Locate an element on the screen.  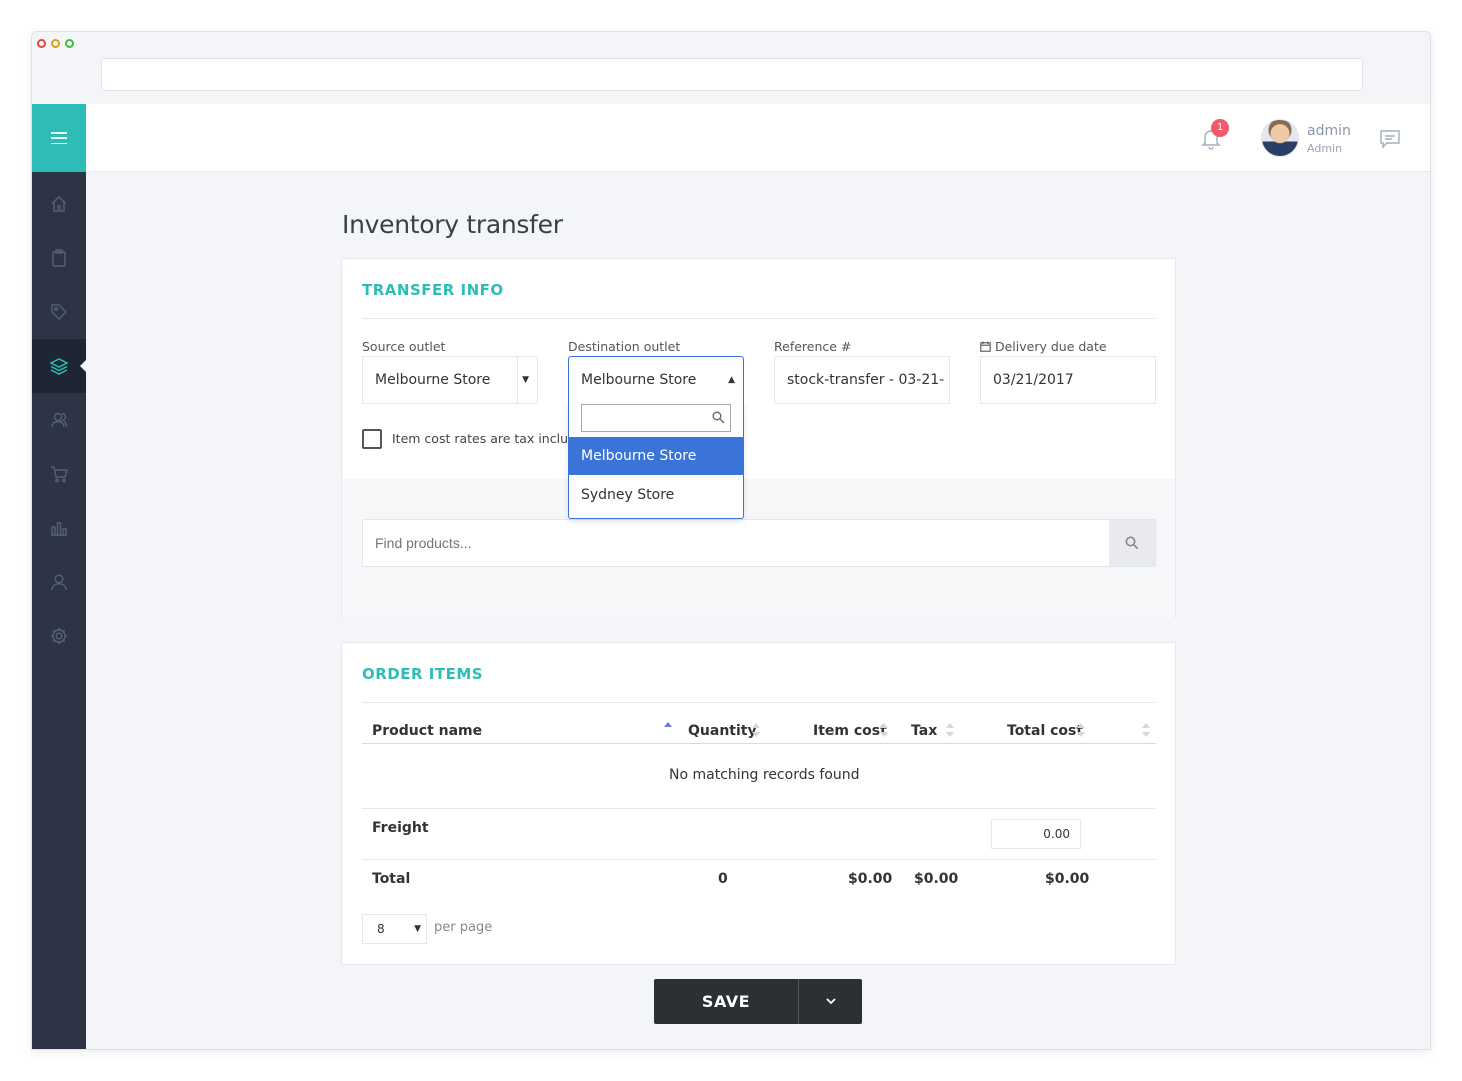
sidebar-item-customers is located at coordinates (59, 420).